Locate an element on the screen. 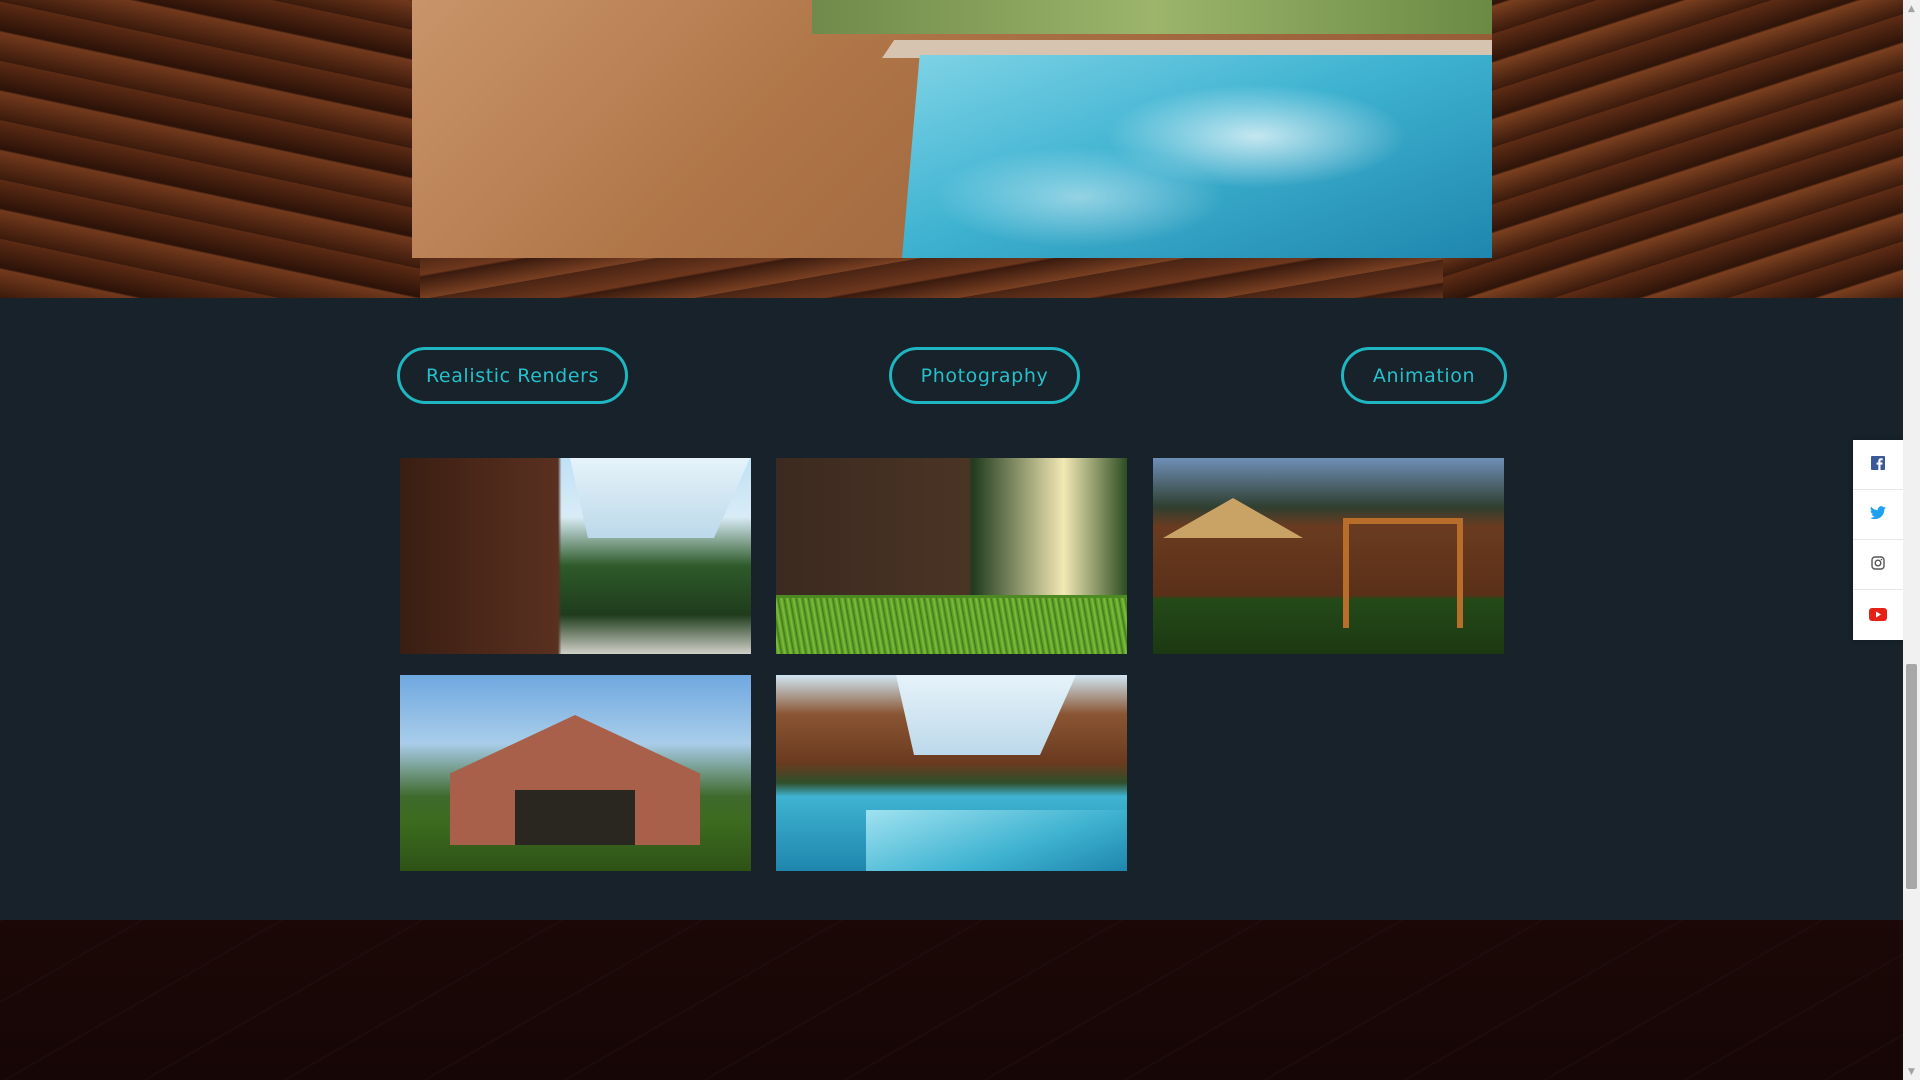  instagram-link is located at coordinates (1878, 565).